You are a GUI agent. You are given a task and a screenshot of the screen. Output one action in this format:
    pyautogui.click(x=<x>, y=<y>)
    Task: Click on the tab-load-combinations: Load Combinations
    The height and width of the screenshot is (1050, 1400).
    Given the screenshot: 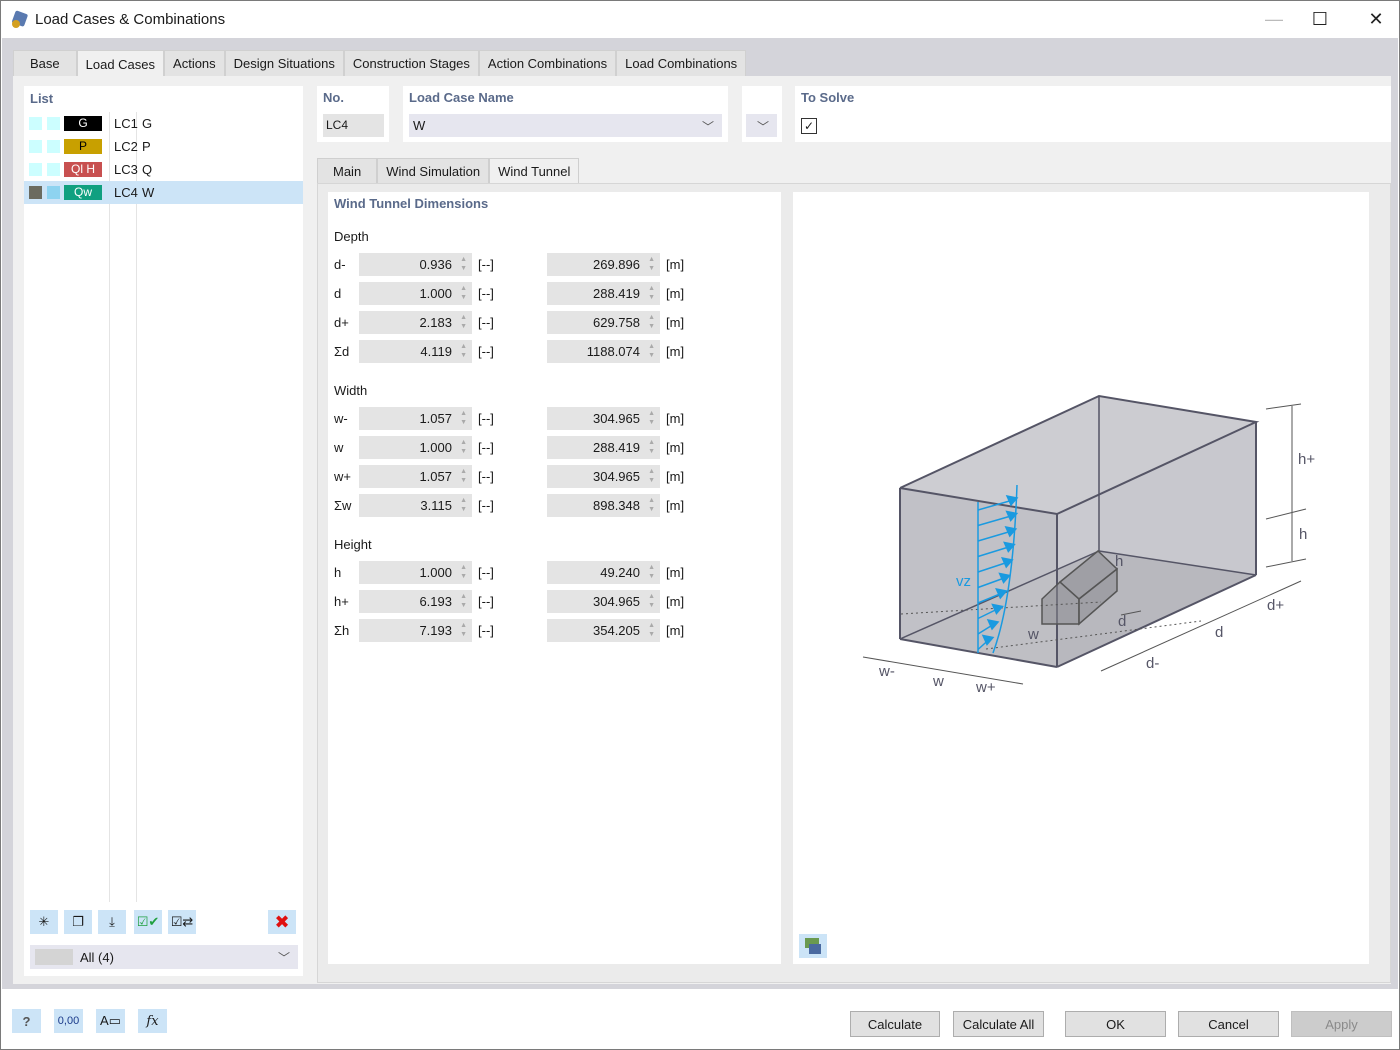 What is the action you would take?
    pyautogui.click(x=681, y=63)
    